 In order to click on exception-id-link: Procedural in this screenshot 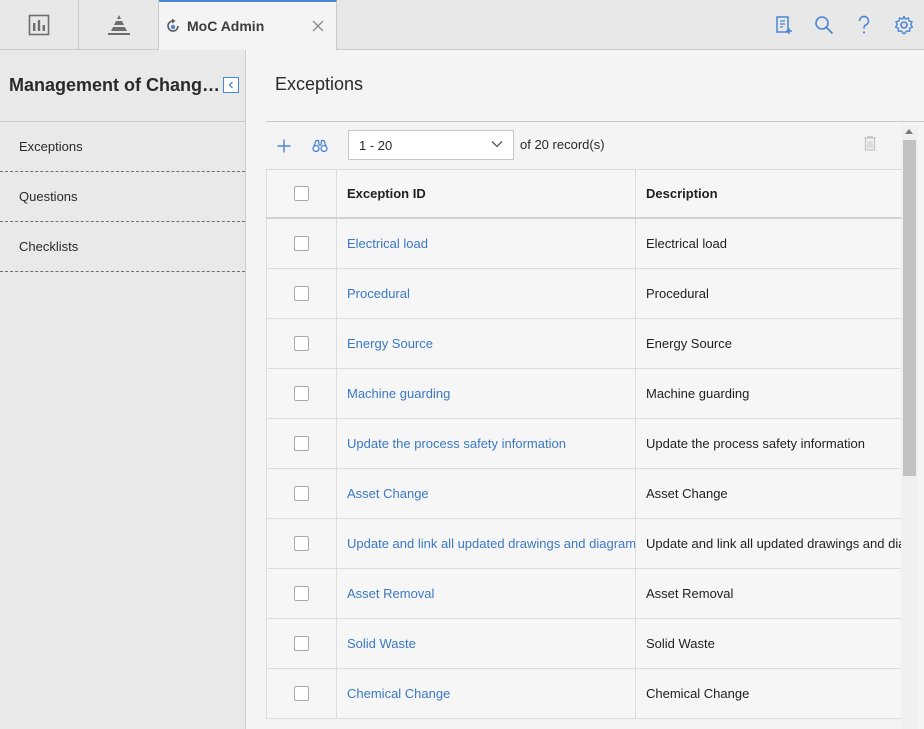, I will do `click(378, 293)`.